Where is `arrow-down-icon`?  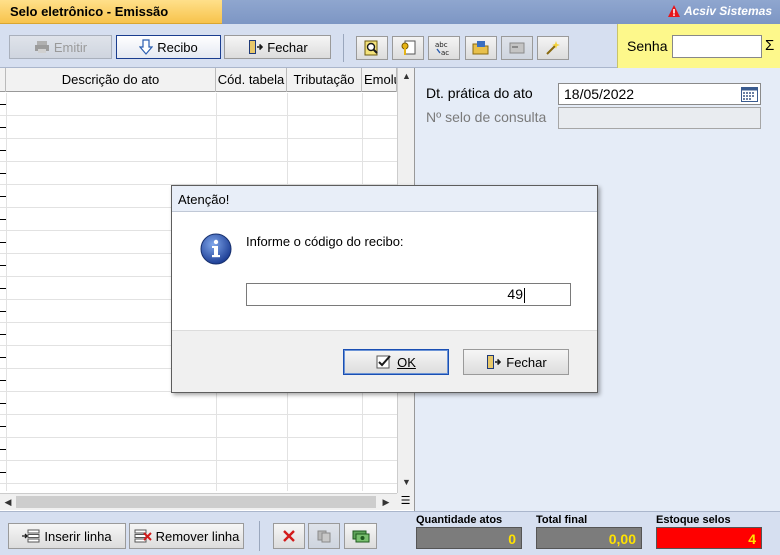
arrow-down-icon is located at coordinates (146, 47).